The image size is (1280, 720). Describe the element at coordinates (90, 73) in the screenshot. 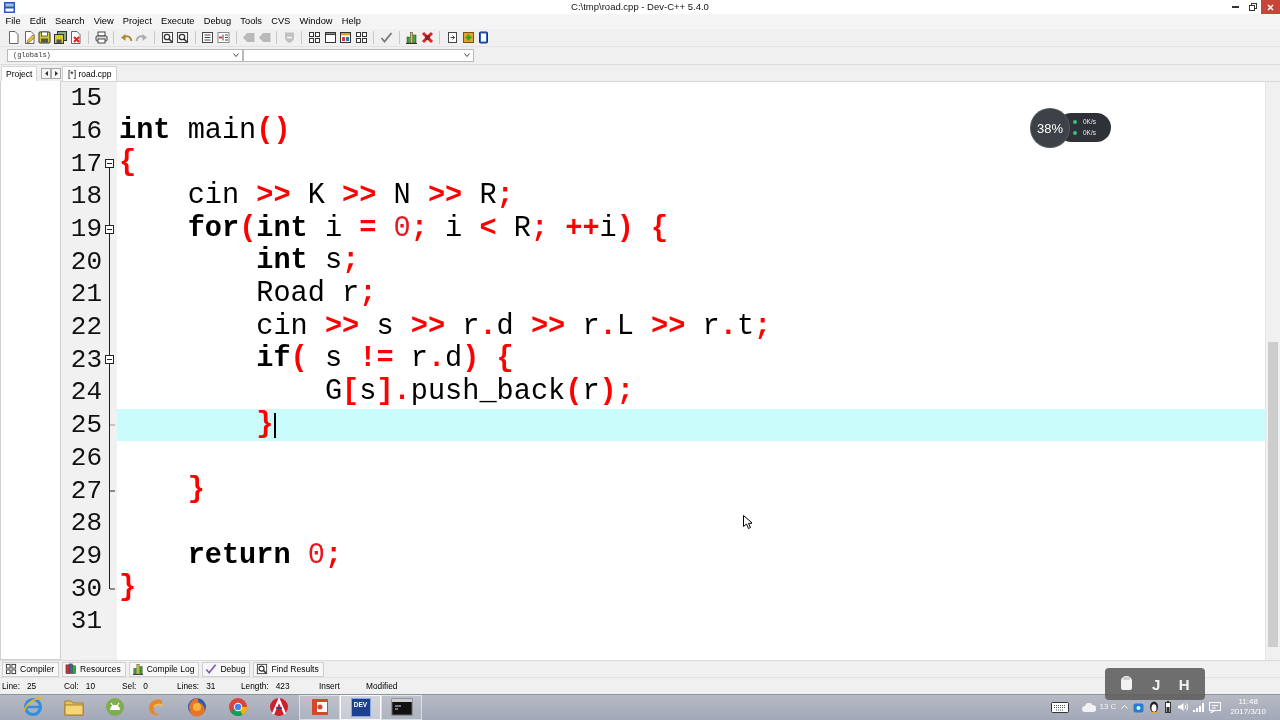

I see `file-tab: [*] road.cpp` at that location.